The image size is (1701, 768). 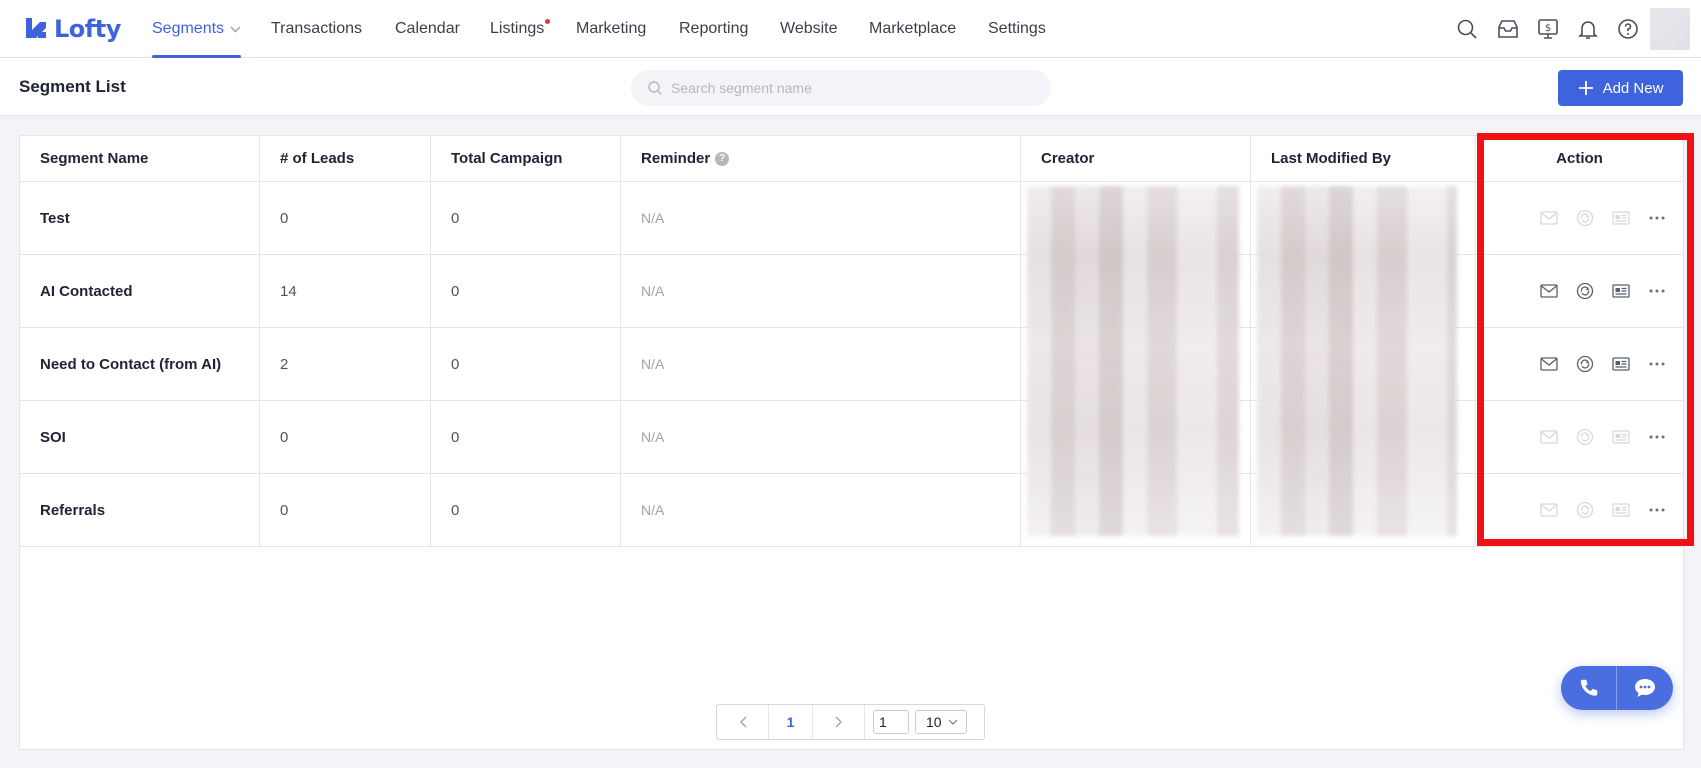 I want to click on column-header-leads: # of Leads, so click(x=345, y=158).